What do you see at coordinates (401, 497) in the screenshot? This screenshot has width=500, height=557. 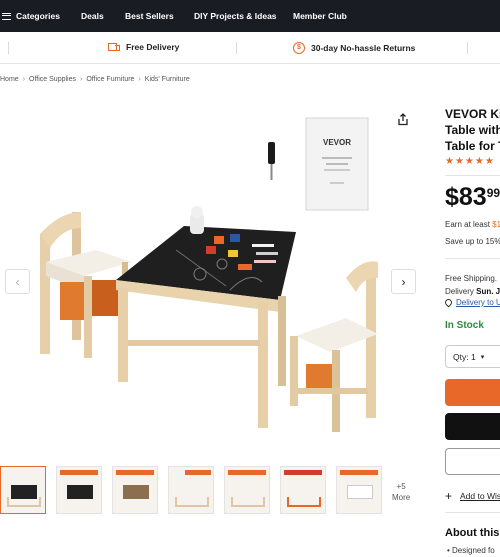 I see `more-label: More` at bounding box center [401, 497].